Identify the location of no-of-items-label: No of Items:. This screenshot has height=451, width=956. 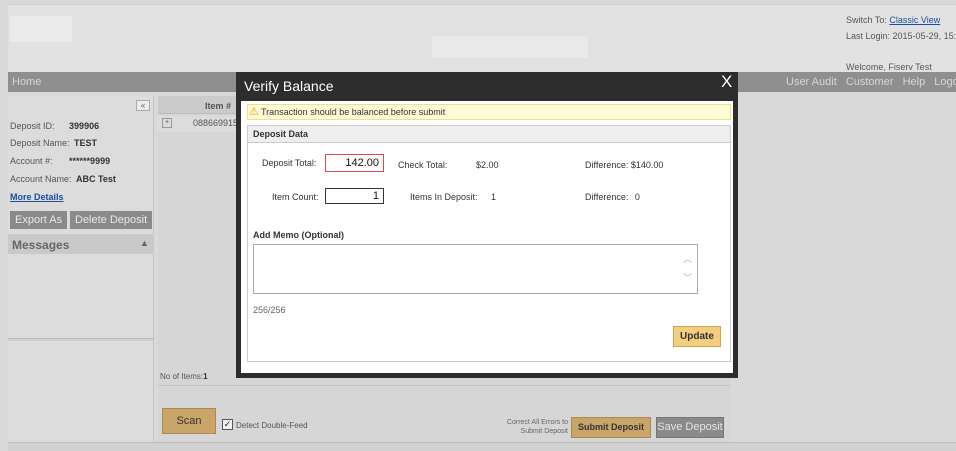
(182, 376).